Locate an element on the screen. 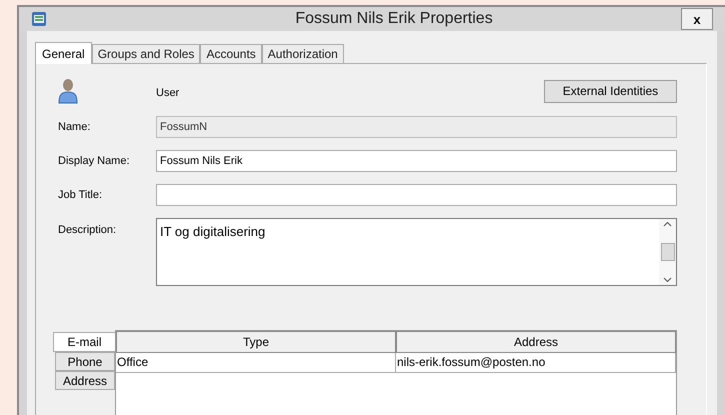  scroll-up-icon is located at coordinates (667, 224).